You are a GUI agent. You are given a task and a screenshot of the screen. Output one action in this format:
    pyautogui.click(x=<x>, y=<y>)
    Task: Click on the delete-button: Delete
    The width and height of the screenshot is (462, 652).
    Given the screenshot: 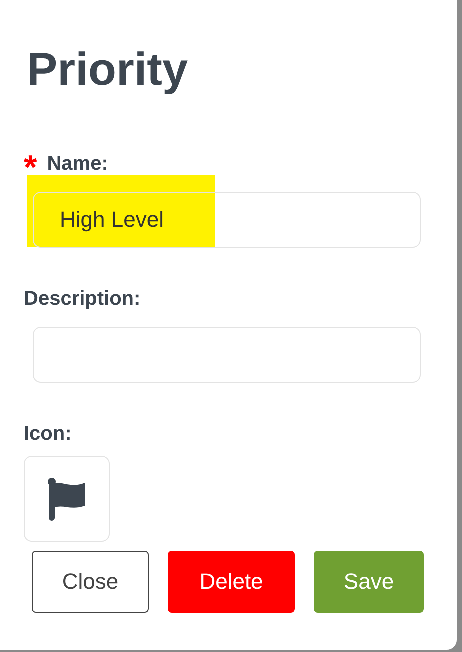 What is the action you would take?
    pyautogui.click(x=231, y=582)
    